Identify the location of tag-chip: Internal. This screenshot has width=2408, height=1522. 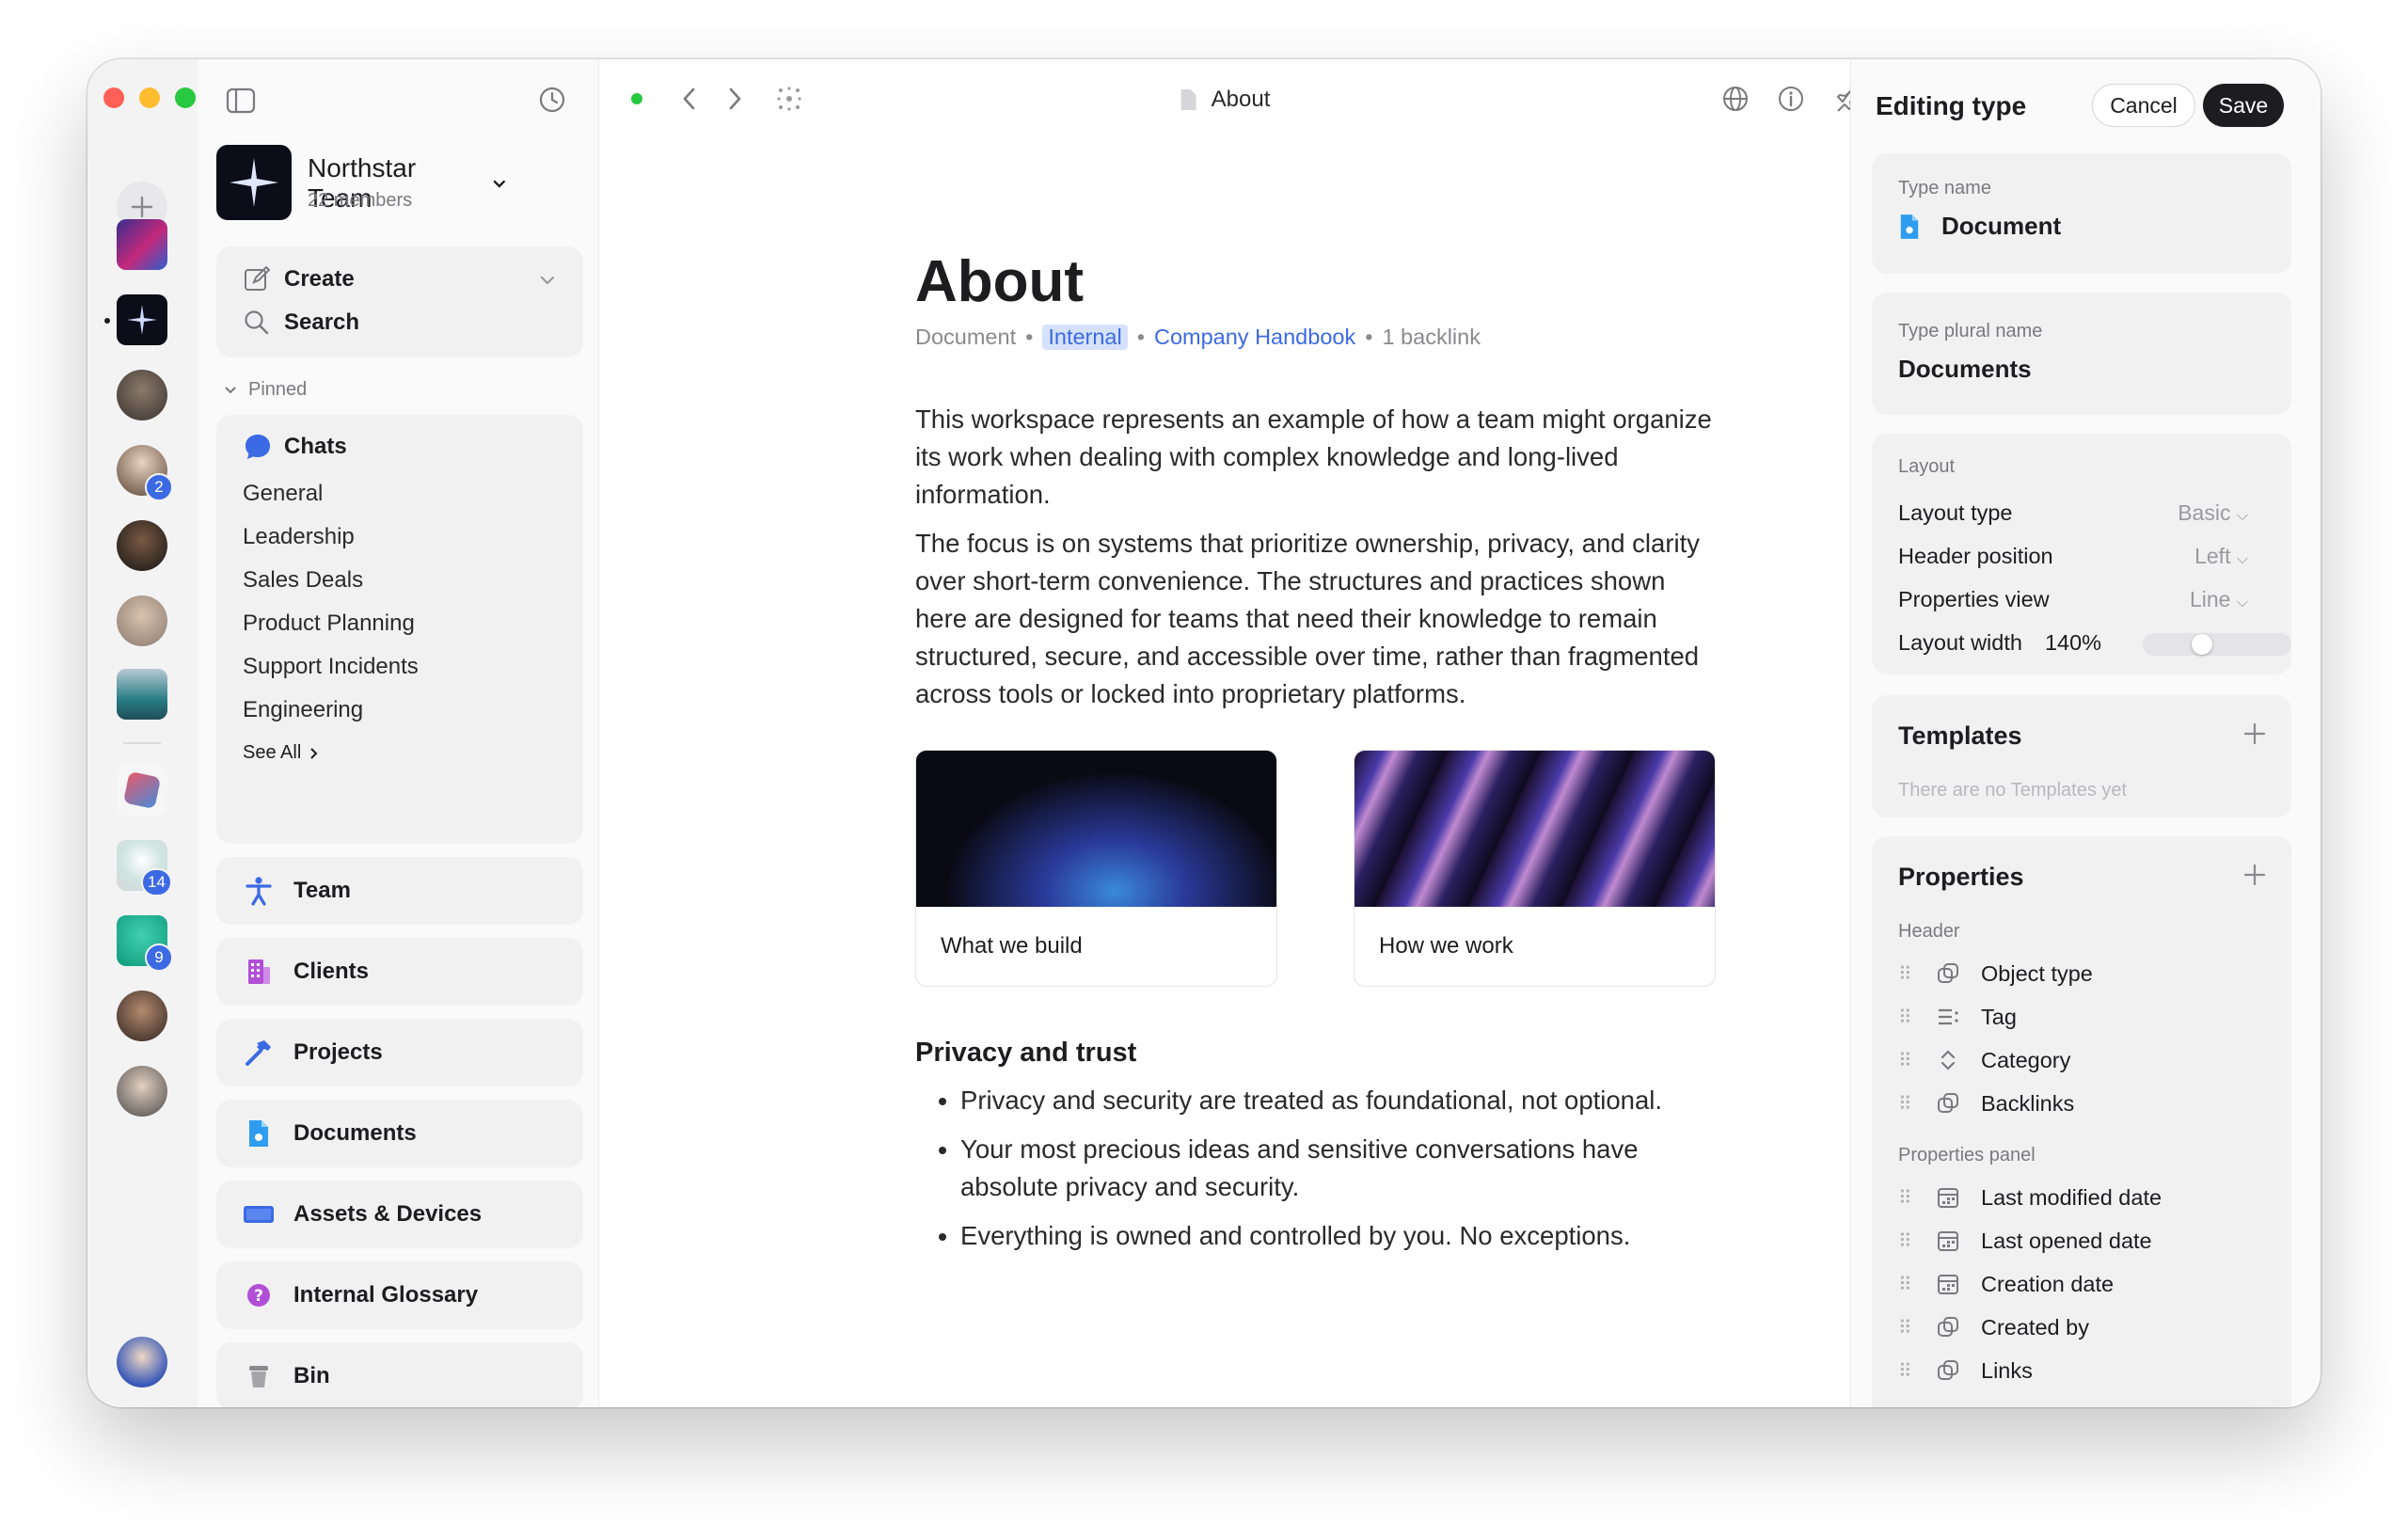
(1085, 338).